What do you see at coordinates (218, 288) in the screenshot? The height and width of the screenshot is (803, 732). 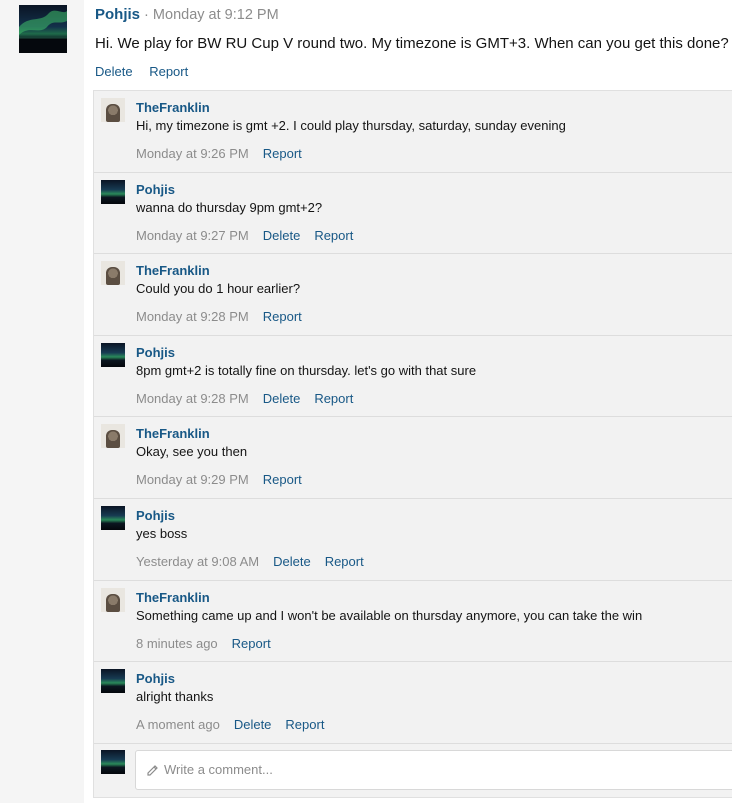 I see `comment-text: Could you do 1 hour earlier?` at bounding box center [218, 288].